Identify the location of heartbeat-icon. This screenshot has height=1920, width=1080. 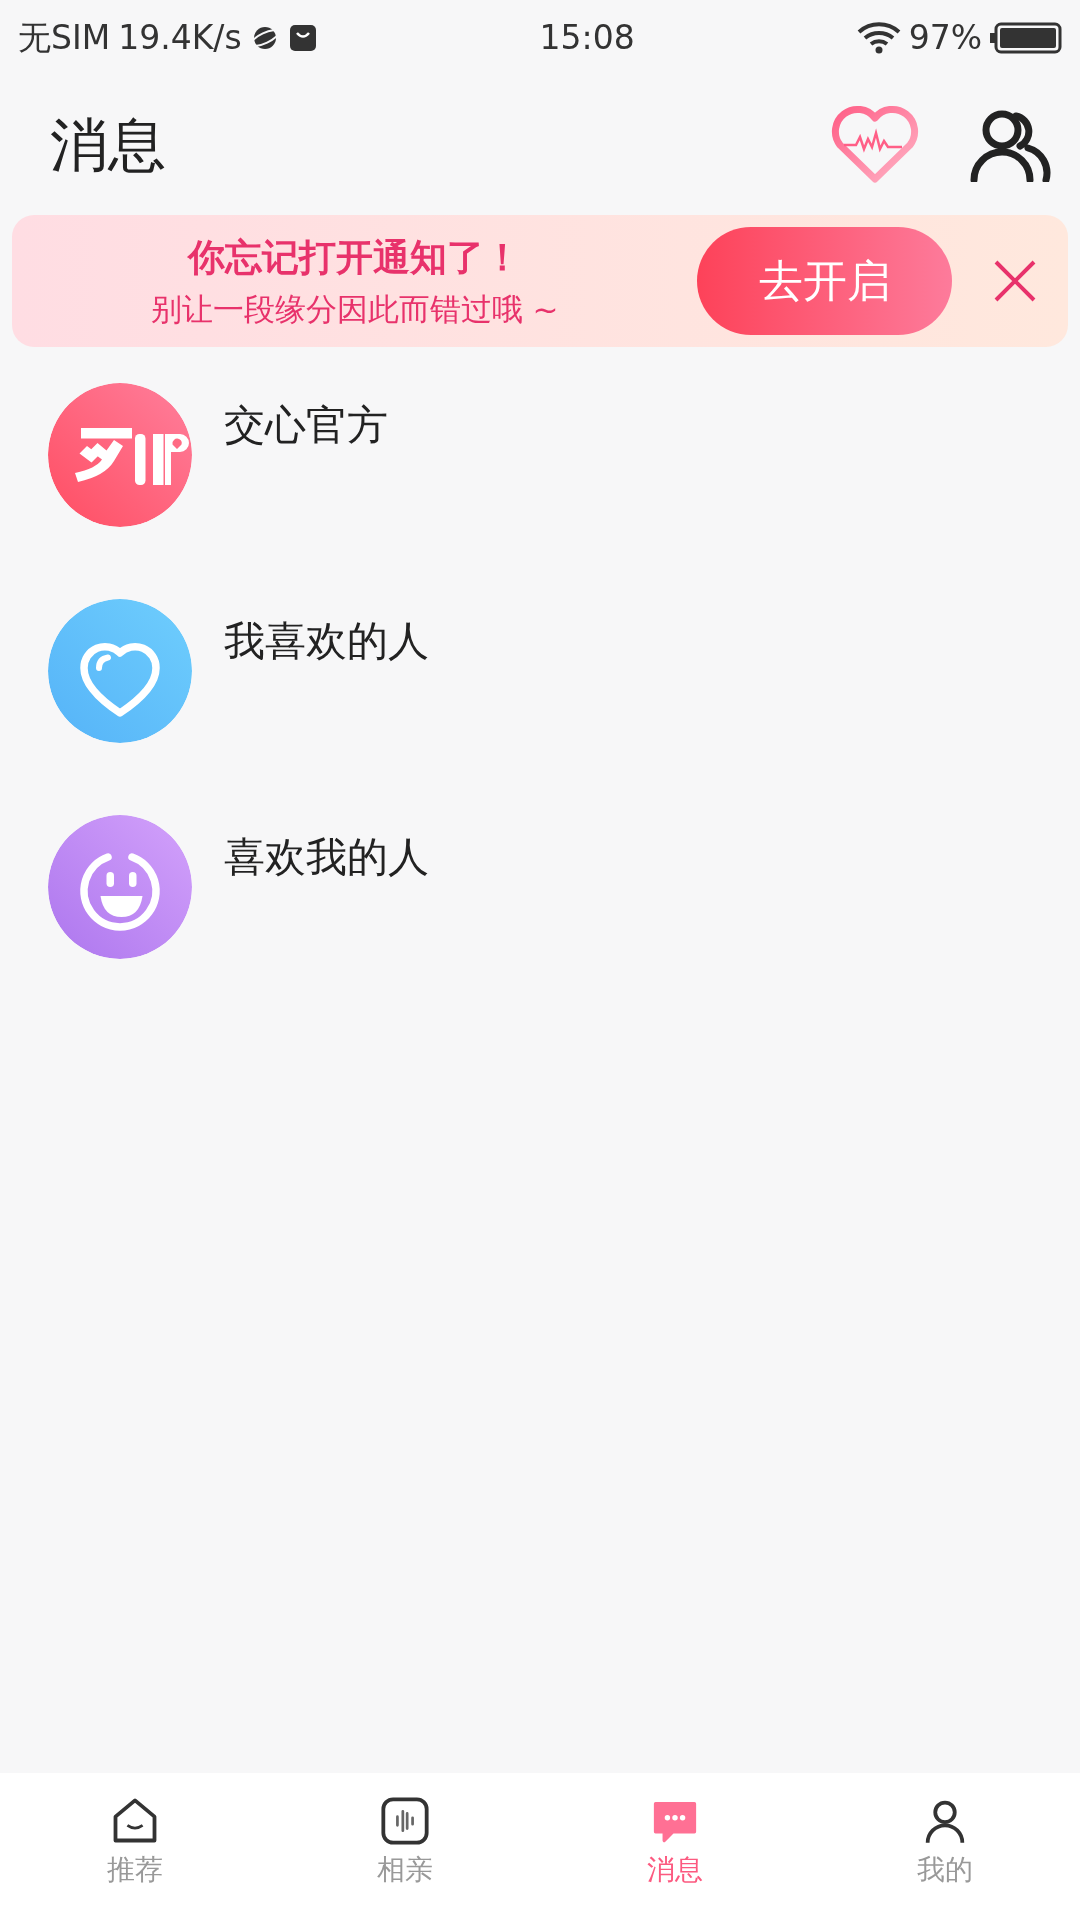
(875, 145).